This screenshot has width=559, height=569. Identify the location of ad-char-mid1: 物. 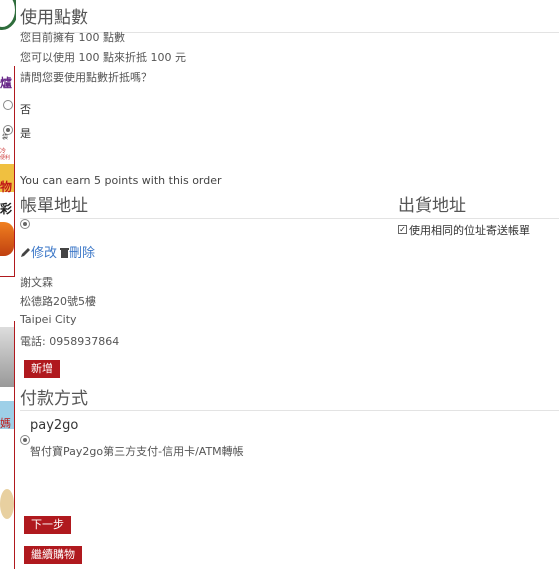
(6, 187).